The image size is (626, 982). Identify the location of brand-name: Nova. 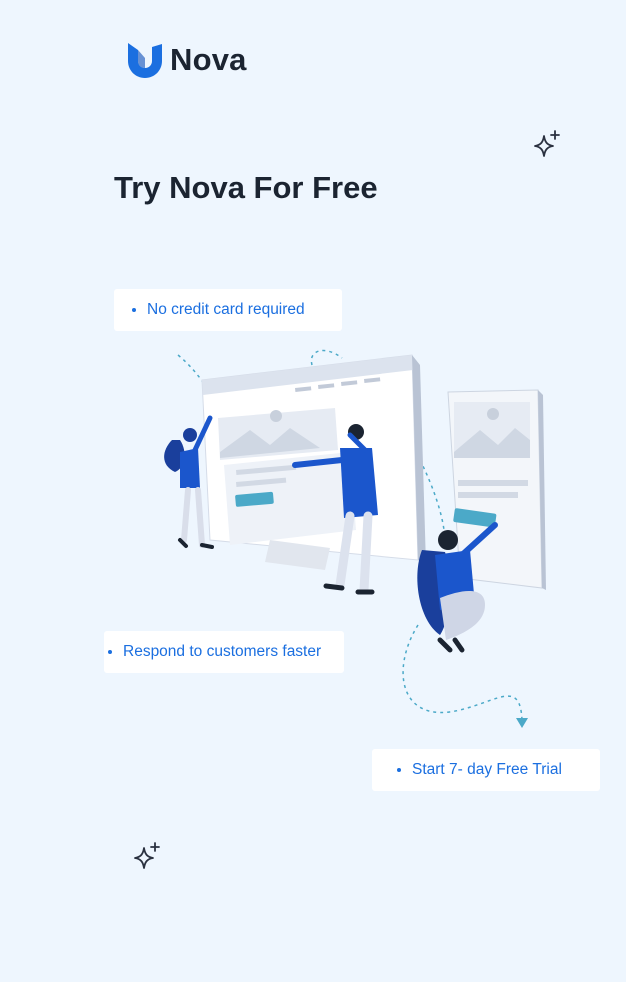
(208, 59).